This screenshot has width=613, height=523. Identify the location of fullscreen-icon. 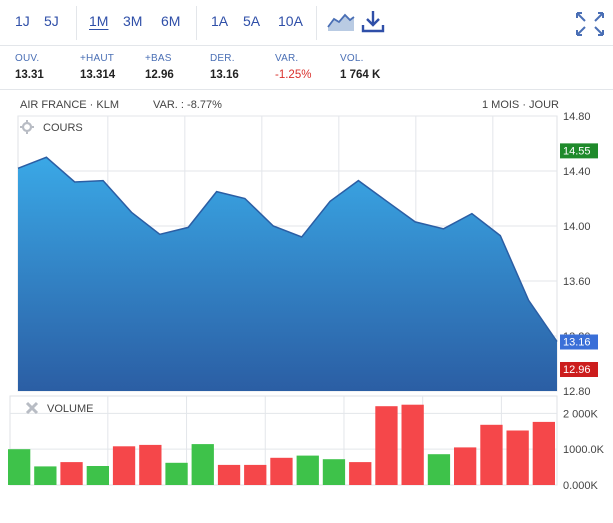
(590, 26).